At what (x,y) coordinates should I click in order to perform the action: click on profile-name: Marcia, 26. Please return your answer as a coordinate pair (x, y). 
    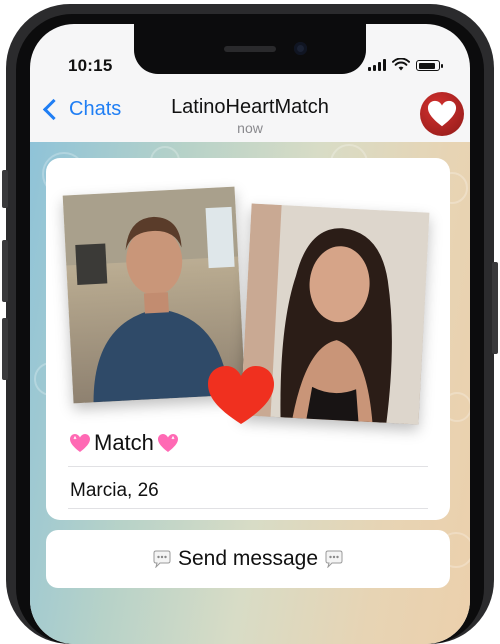
    Looking at the image, I should click on (114, 490).